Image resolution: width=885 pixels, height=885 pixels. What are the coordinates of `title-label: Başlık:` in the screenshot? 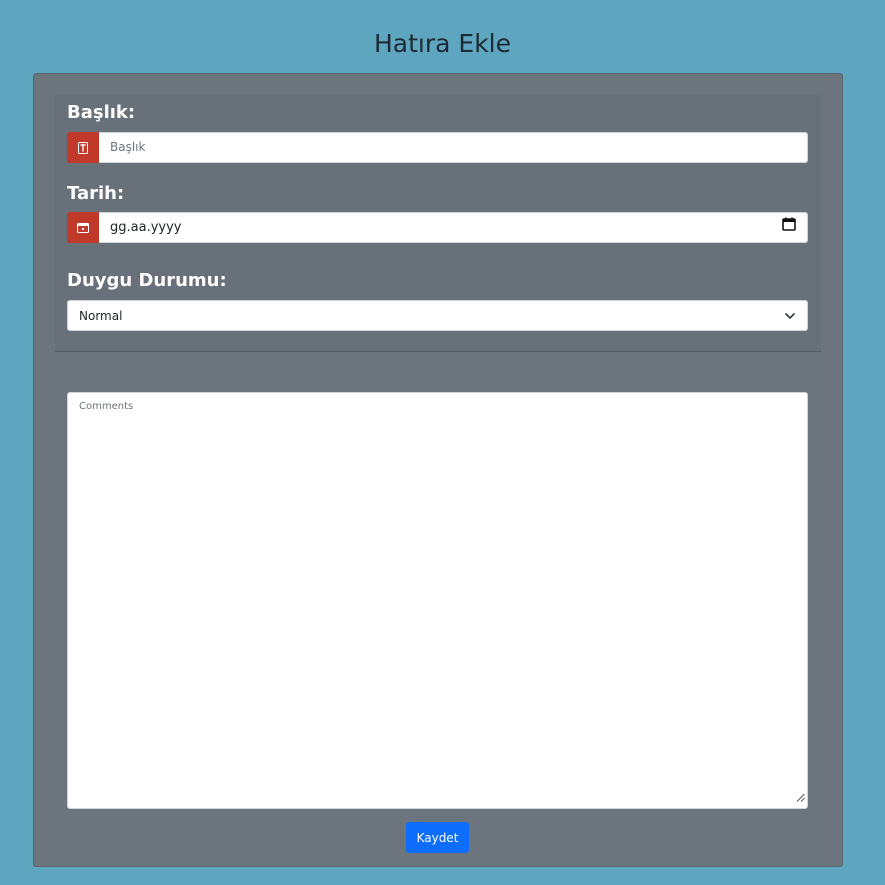 It's located at (101, 112).